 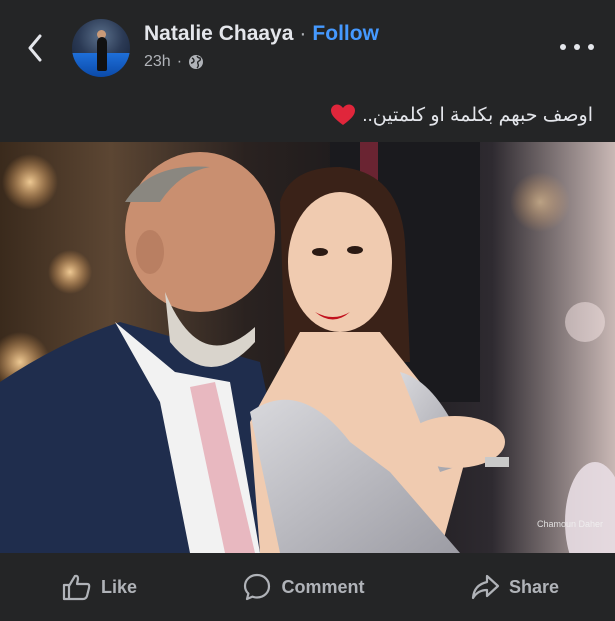 I want to click on heart-icon, so click(x=343, y=114).